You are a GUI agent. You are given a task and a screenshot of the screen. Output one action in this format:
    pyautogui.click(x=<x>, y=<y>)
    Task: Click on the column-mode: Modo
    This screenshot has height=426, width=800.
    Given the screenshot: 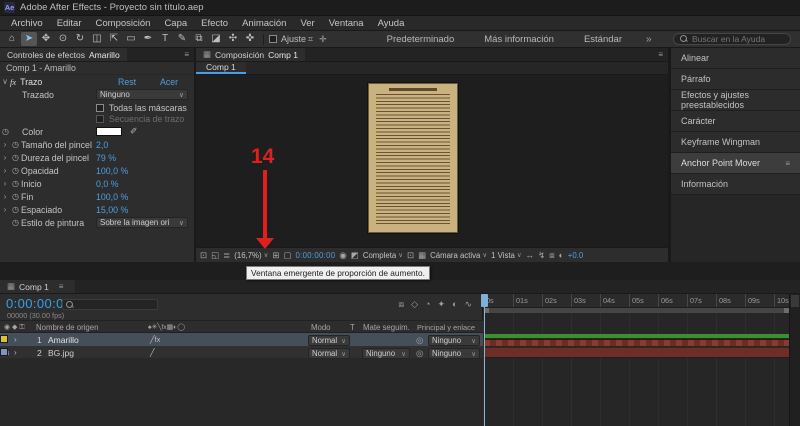 What is the action you would take?
    pyautogui.click(x=321, y=327)
    